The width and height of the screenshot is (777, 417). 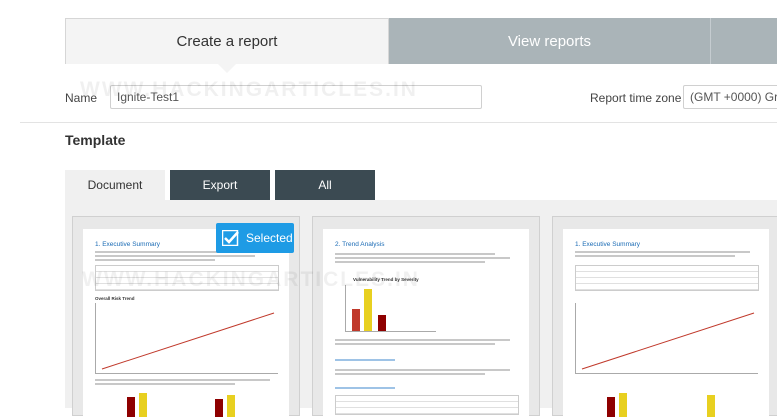 I want to click on template-tabs: Document Export All, so click(x=222, y=185).